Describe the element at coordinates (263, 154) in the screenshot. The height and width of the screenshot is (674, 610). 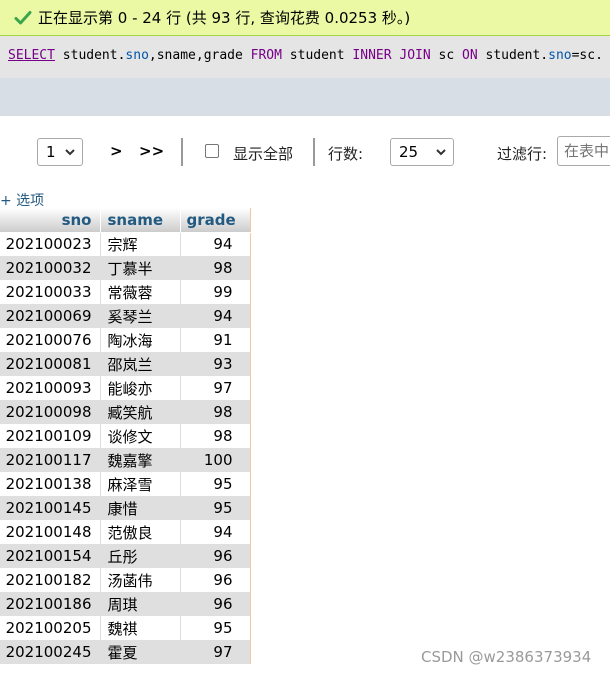
I see `show-all-label: 显示全部` at that location.